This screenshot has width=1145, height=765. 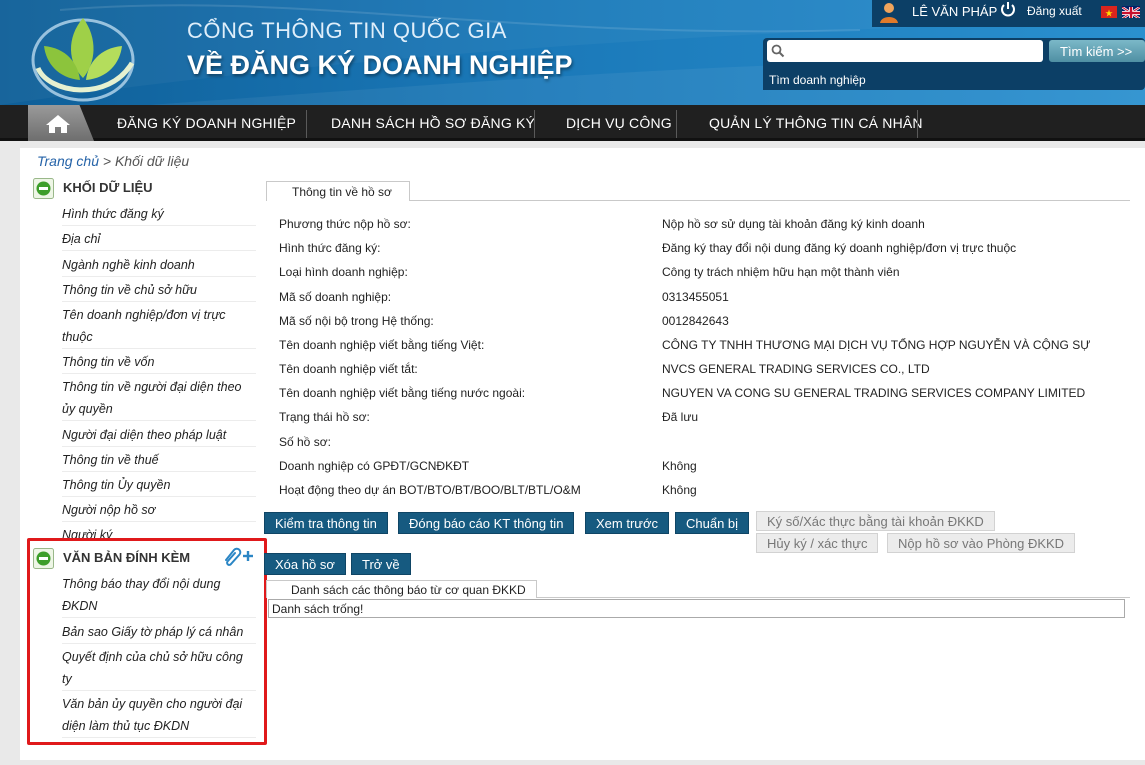 What do you see at coordinates (627, 523) in the screenshot?
I see `preview-button: Xem trước` at bounding box center [627, 523].